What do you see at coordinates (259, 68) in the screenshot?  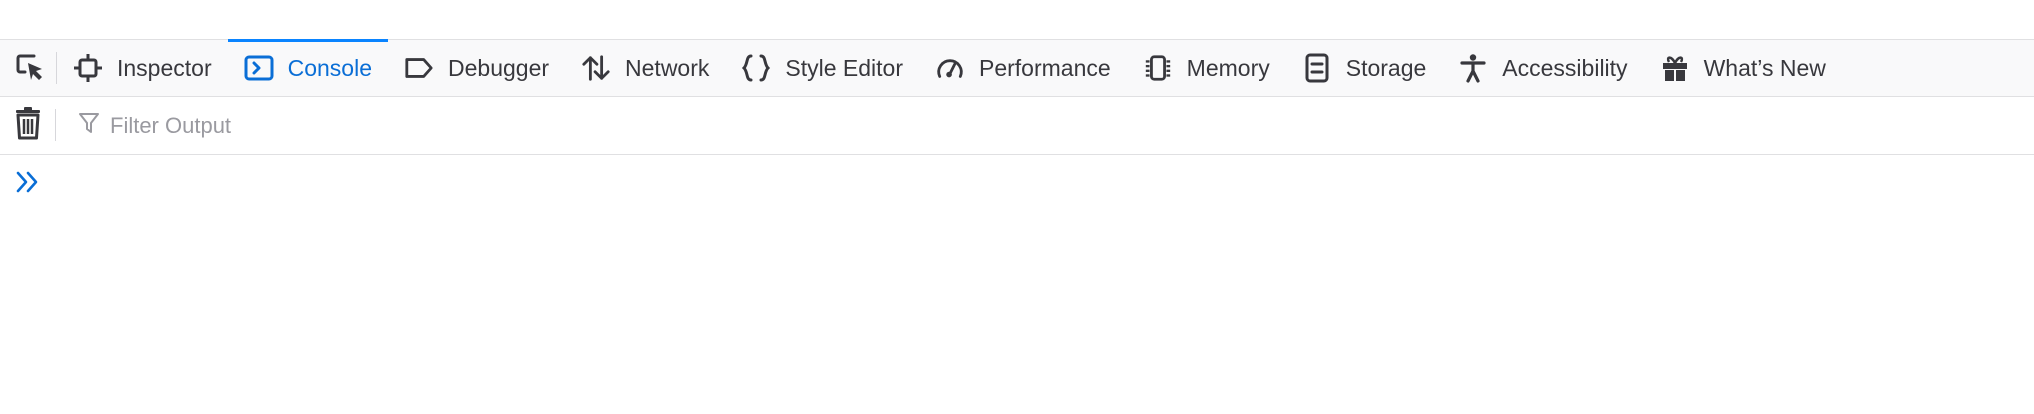 I see `console-icon` at bounding box center [259, 68].